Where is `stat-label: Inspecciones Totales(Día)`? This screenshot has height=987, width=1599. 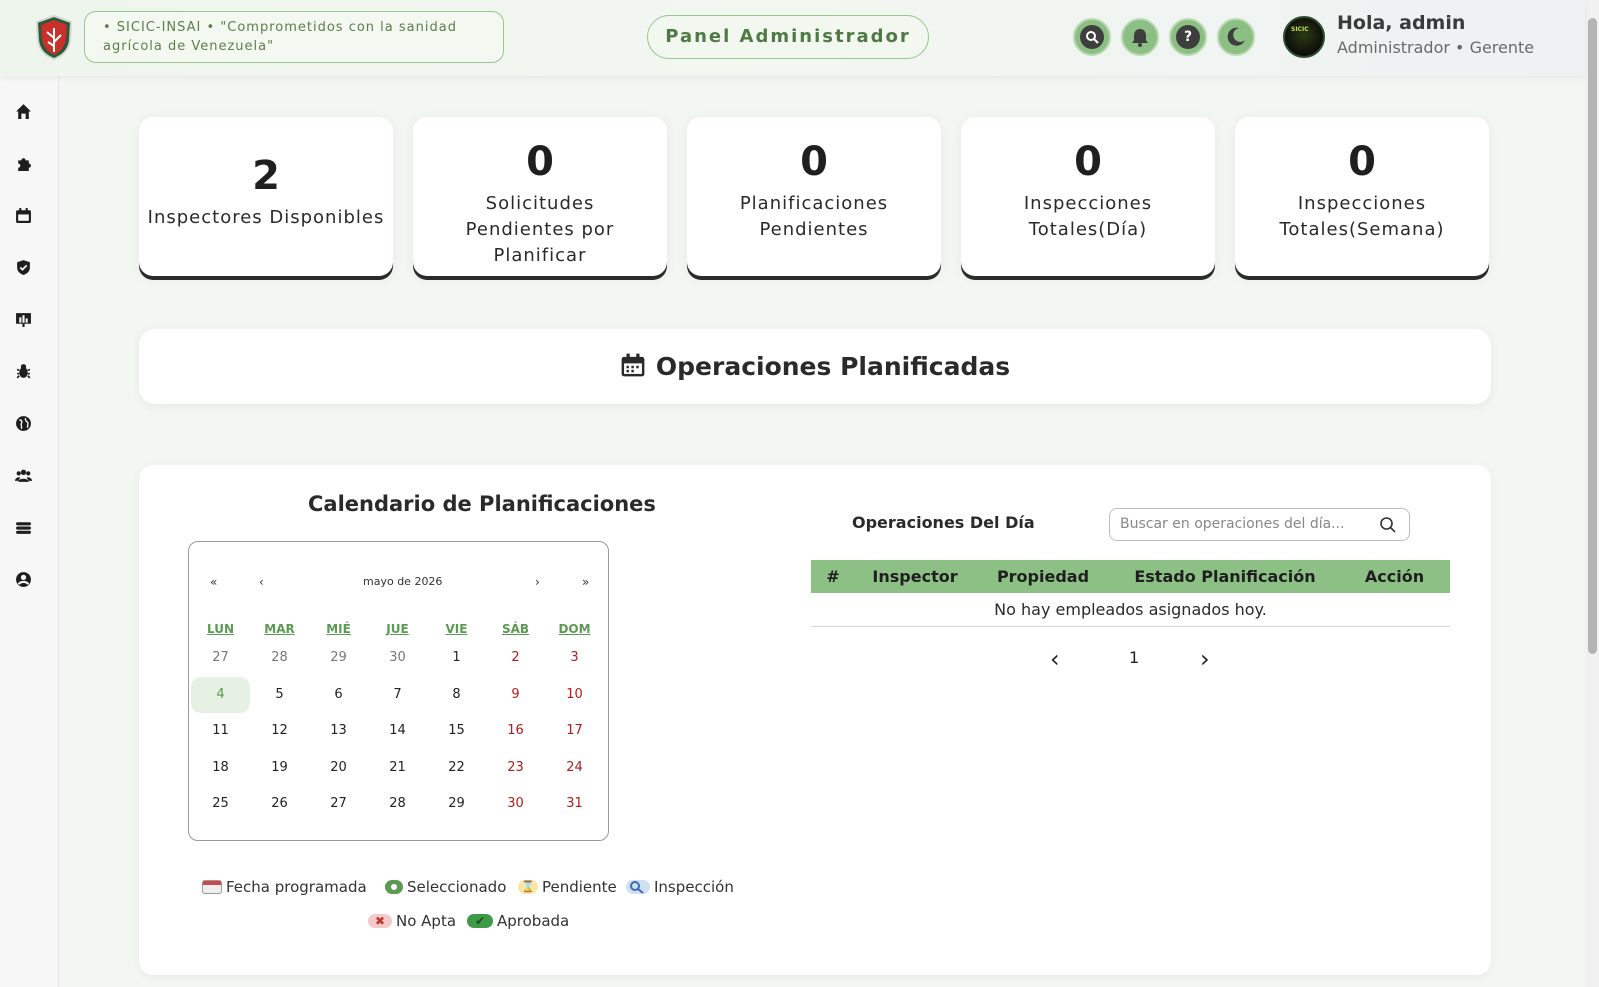 stat-label: Inspecciones Totales(Día) is located at coordinates (1088, 216).